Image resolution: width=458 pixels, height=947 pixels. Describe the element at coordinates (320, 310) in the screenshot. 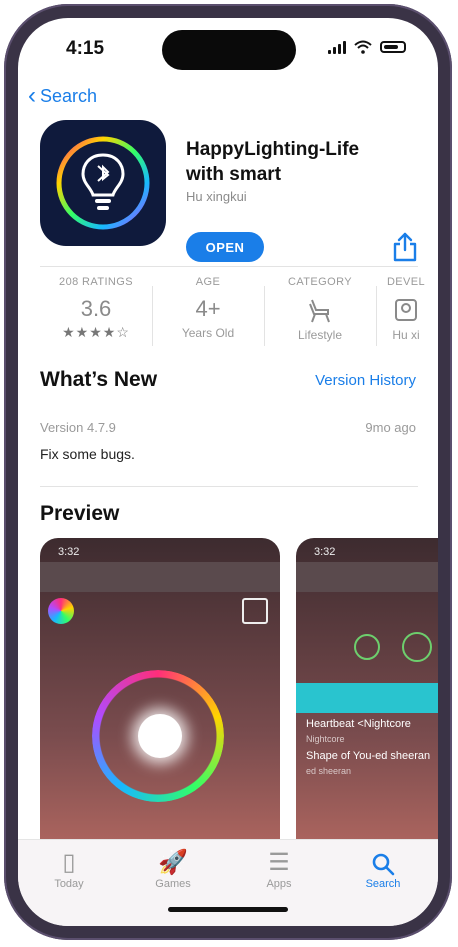

I see `lifestyle-icon` at that location.